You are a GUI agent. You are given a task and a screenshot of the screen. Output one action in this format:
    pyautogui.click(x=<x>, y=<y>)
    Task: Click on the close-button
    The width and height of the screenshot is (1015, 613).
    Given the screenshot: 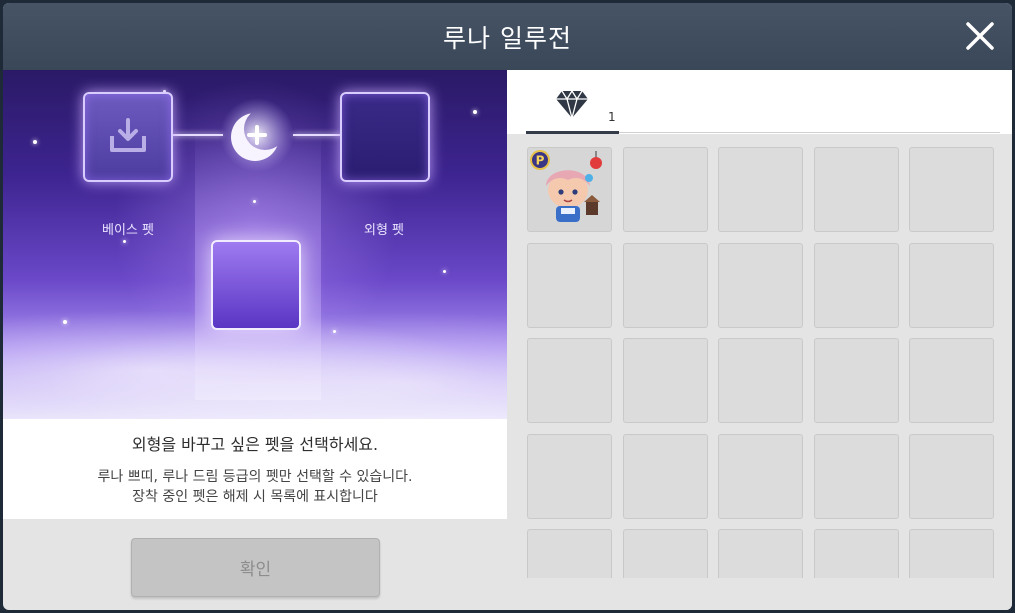 What is the action you would take?
    pyautogui.click(x=980, y=36)
    